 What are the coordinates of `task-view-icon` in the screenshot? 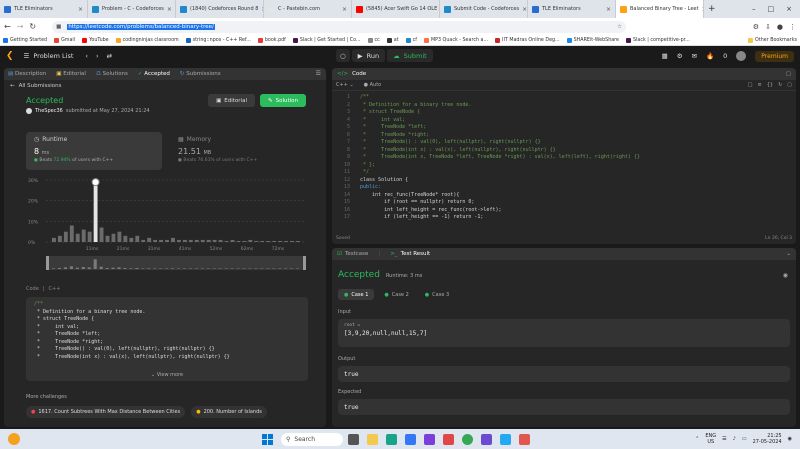 It's located at (353, 439).